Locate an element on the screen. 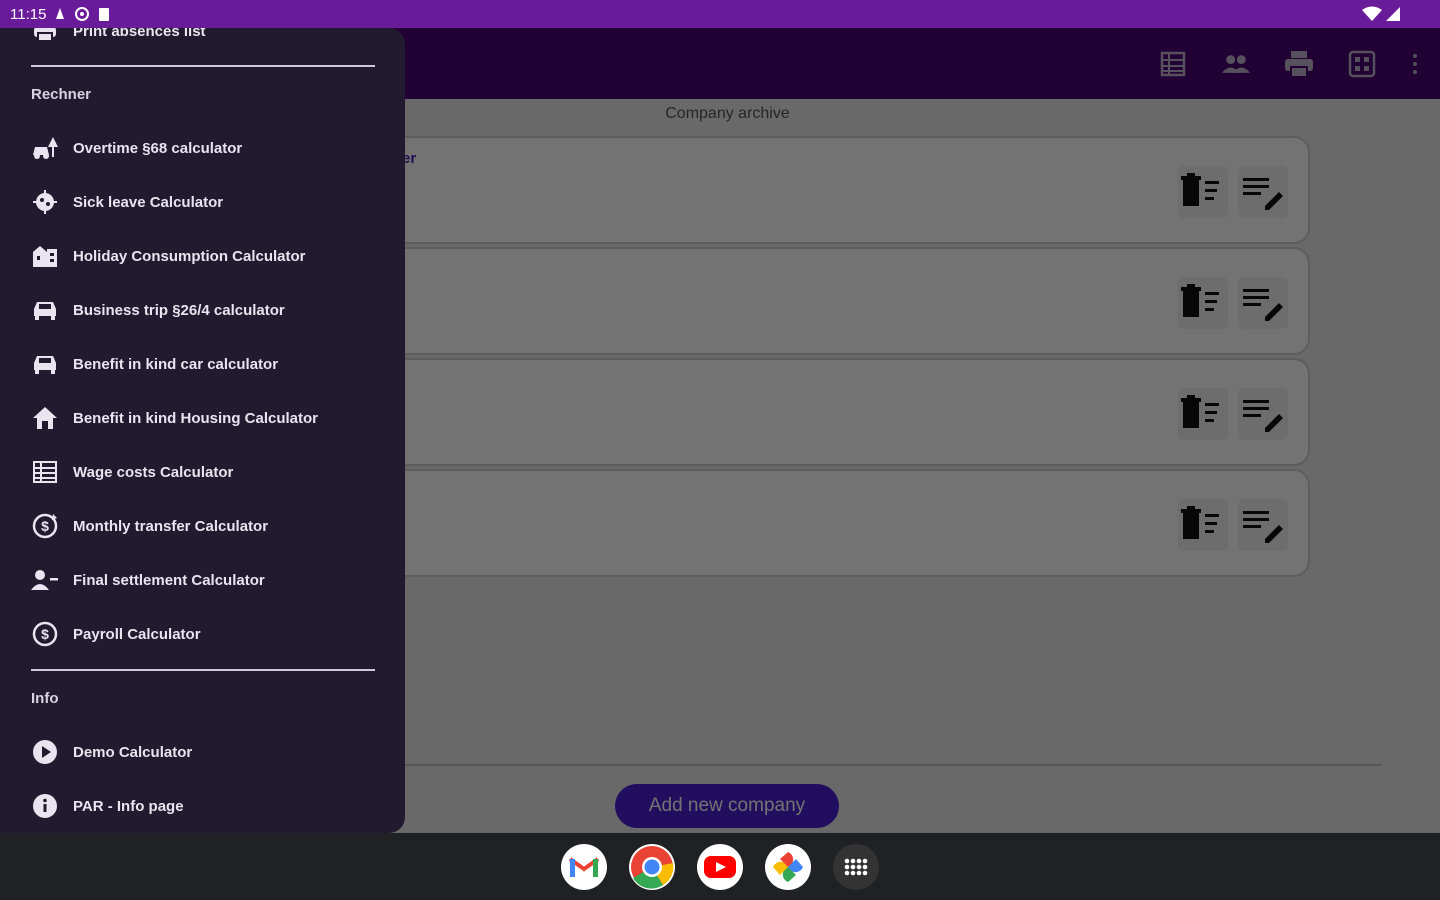 This screenshot has width=1440, height=900. info-circle-icon is located at coordinates (45, 806).